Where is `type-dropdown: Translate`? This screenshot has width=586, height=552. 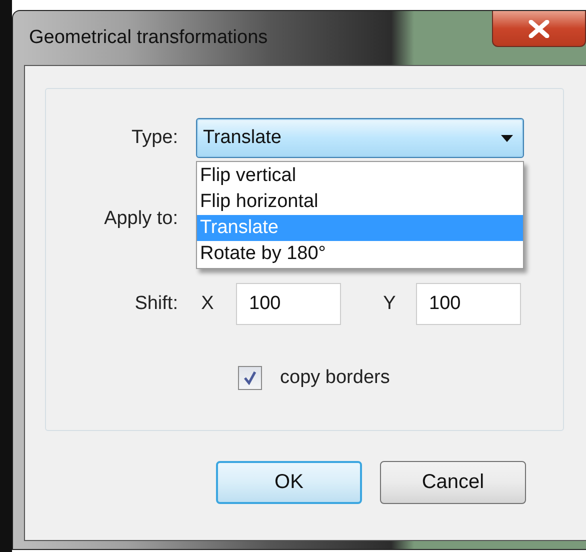
type-dropdown: Translate is located at coordinates (360, 138).